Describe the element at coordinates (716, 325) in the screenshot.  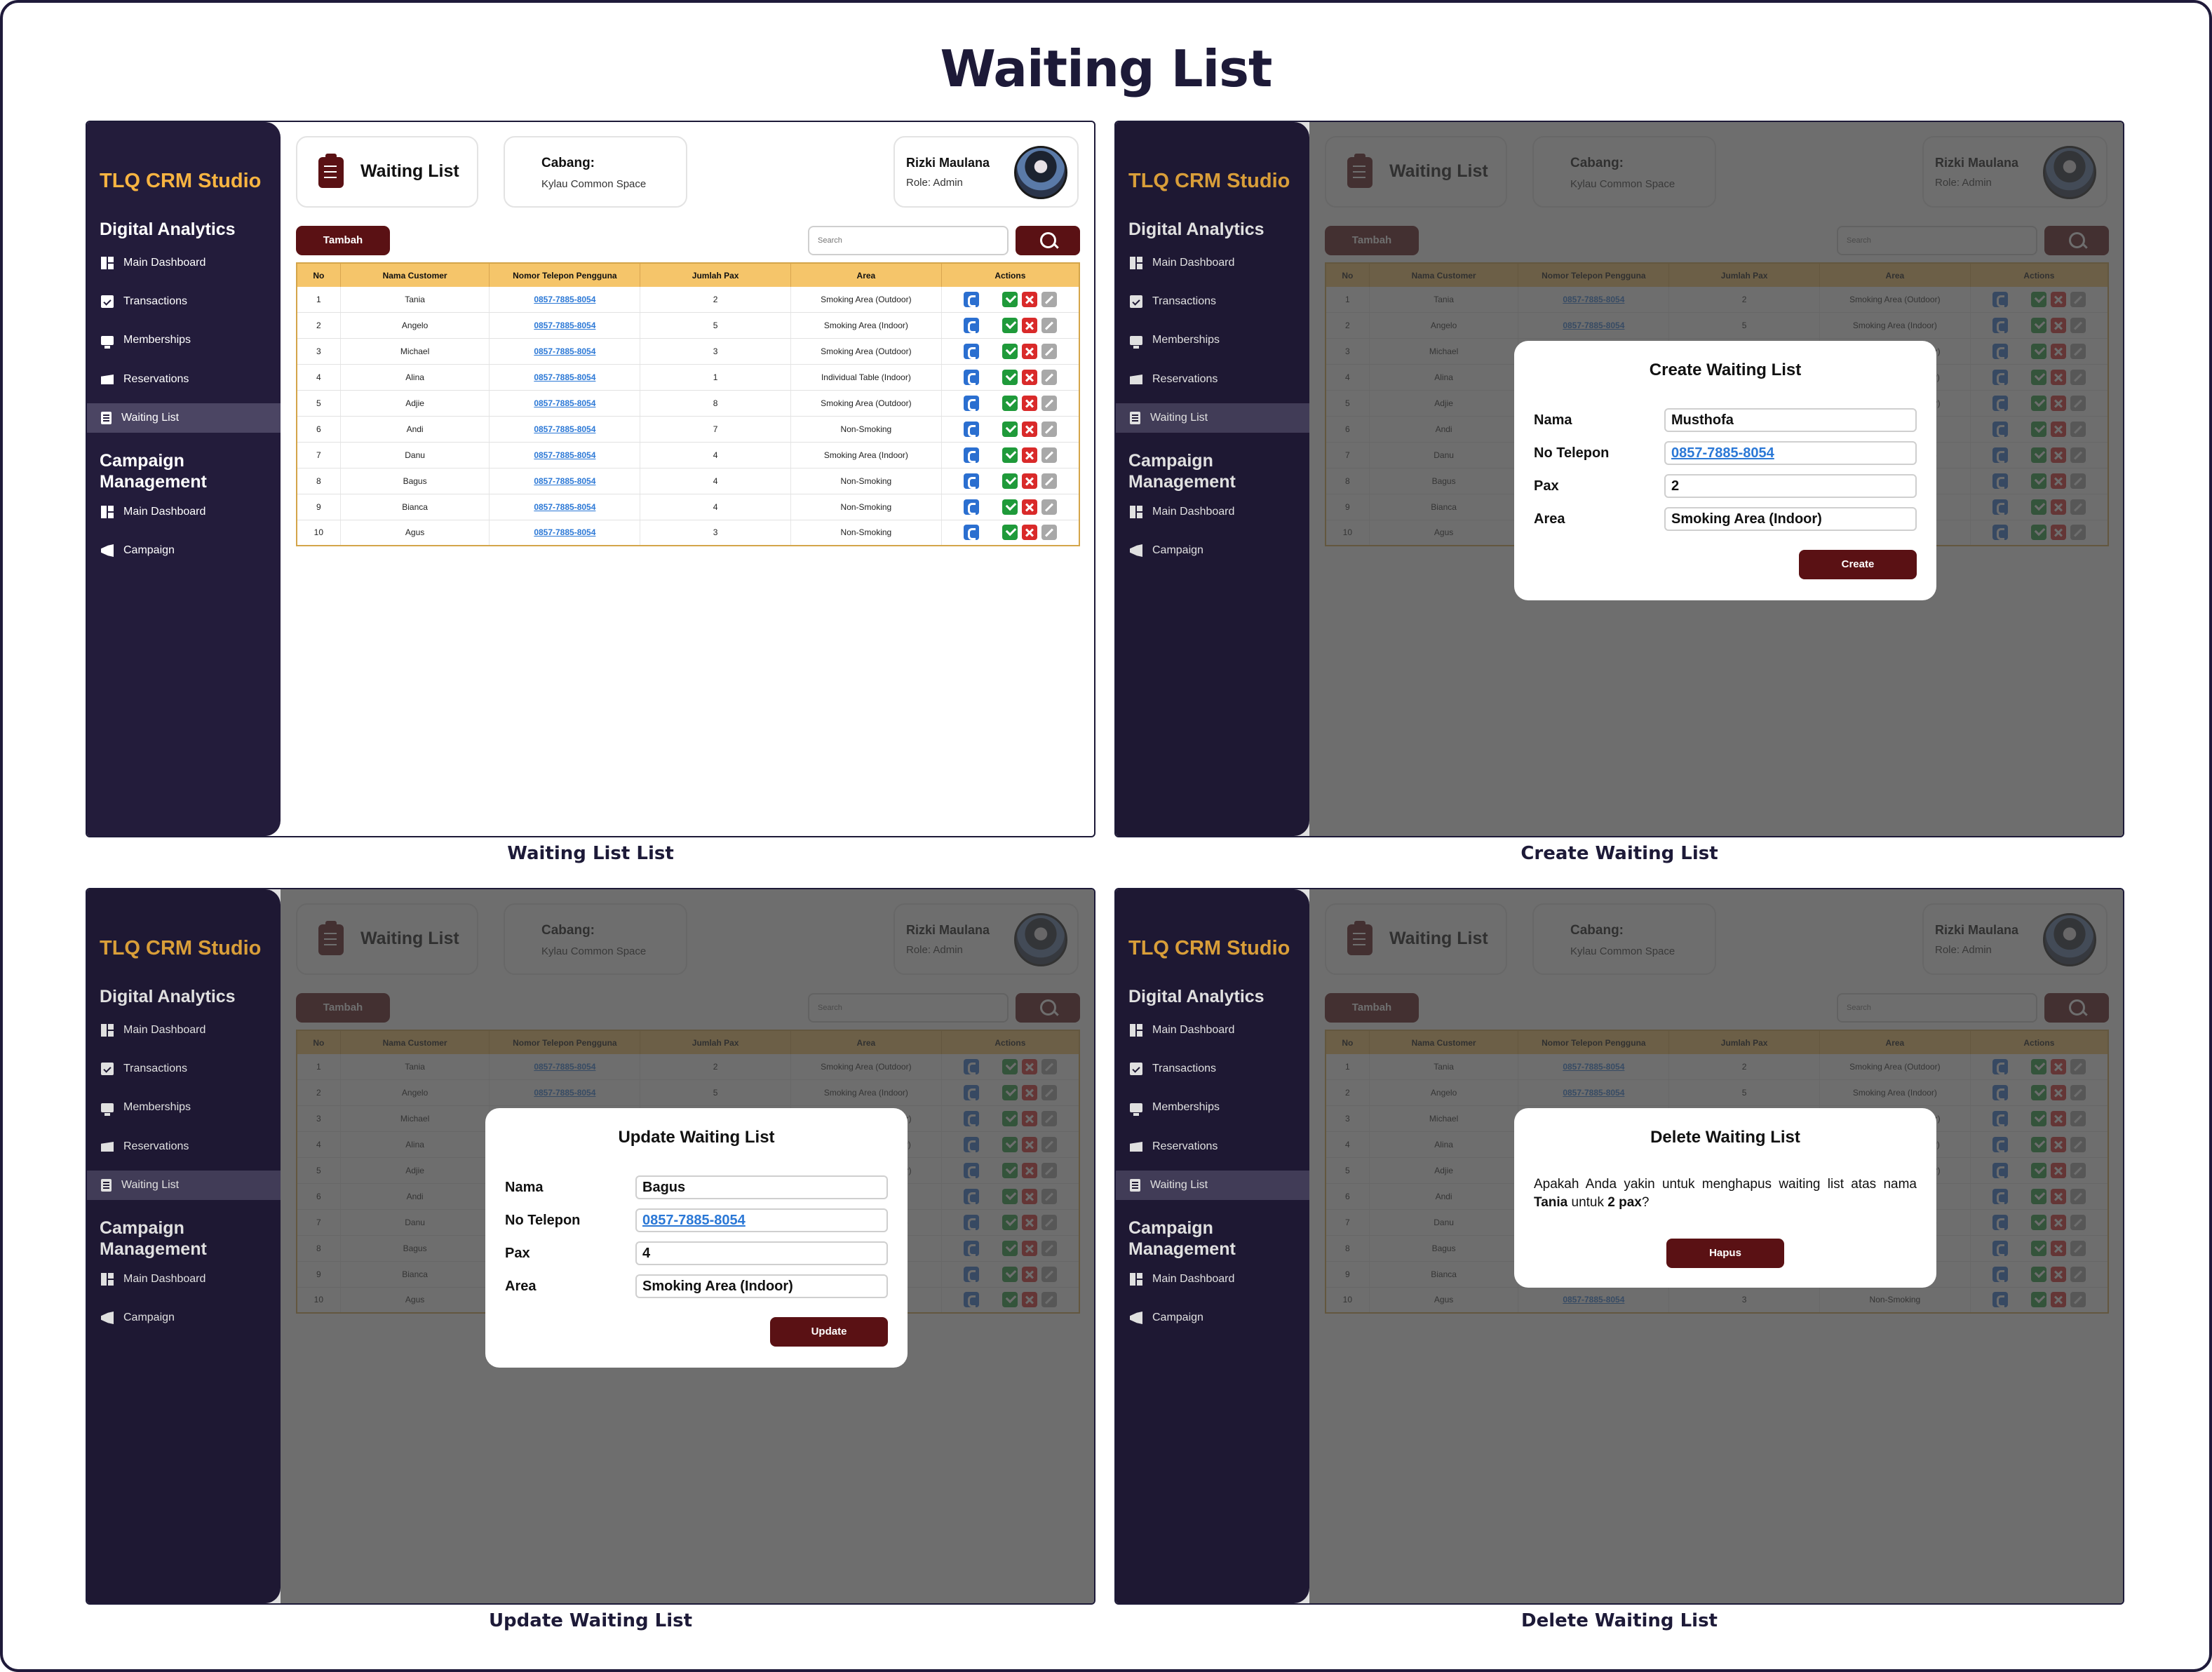
I see `cell-pax: 5` at that location.